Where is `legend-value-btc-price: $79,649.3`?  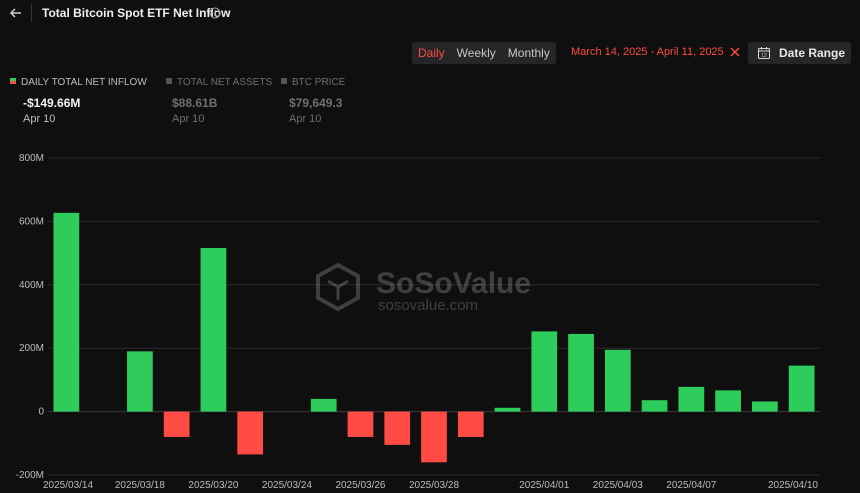
legend-value-btc-price: $79,649.3 is located at coordinates (316, 103).